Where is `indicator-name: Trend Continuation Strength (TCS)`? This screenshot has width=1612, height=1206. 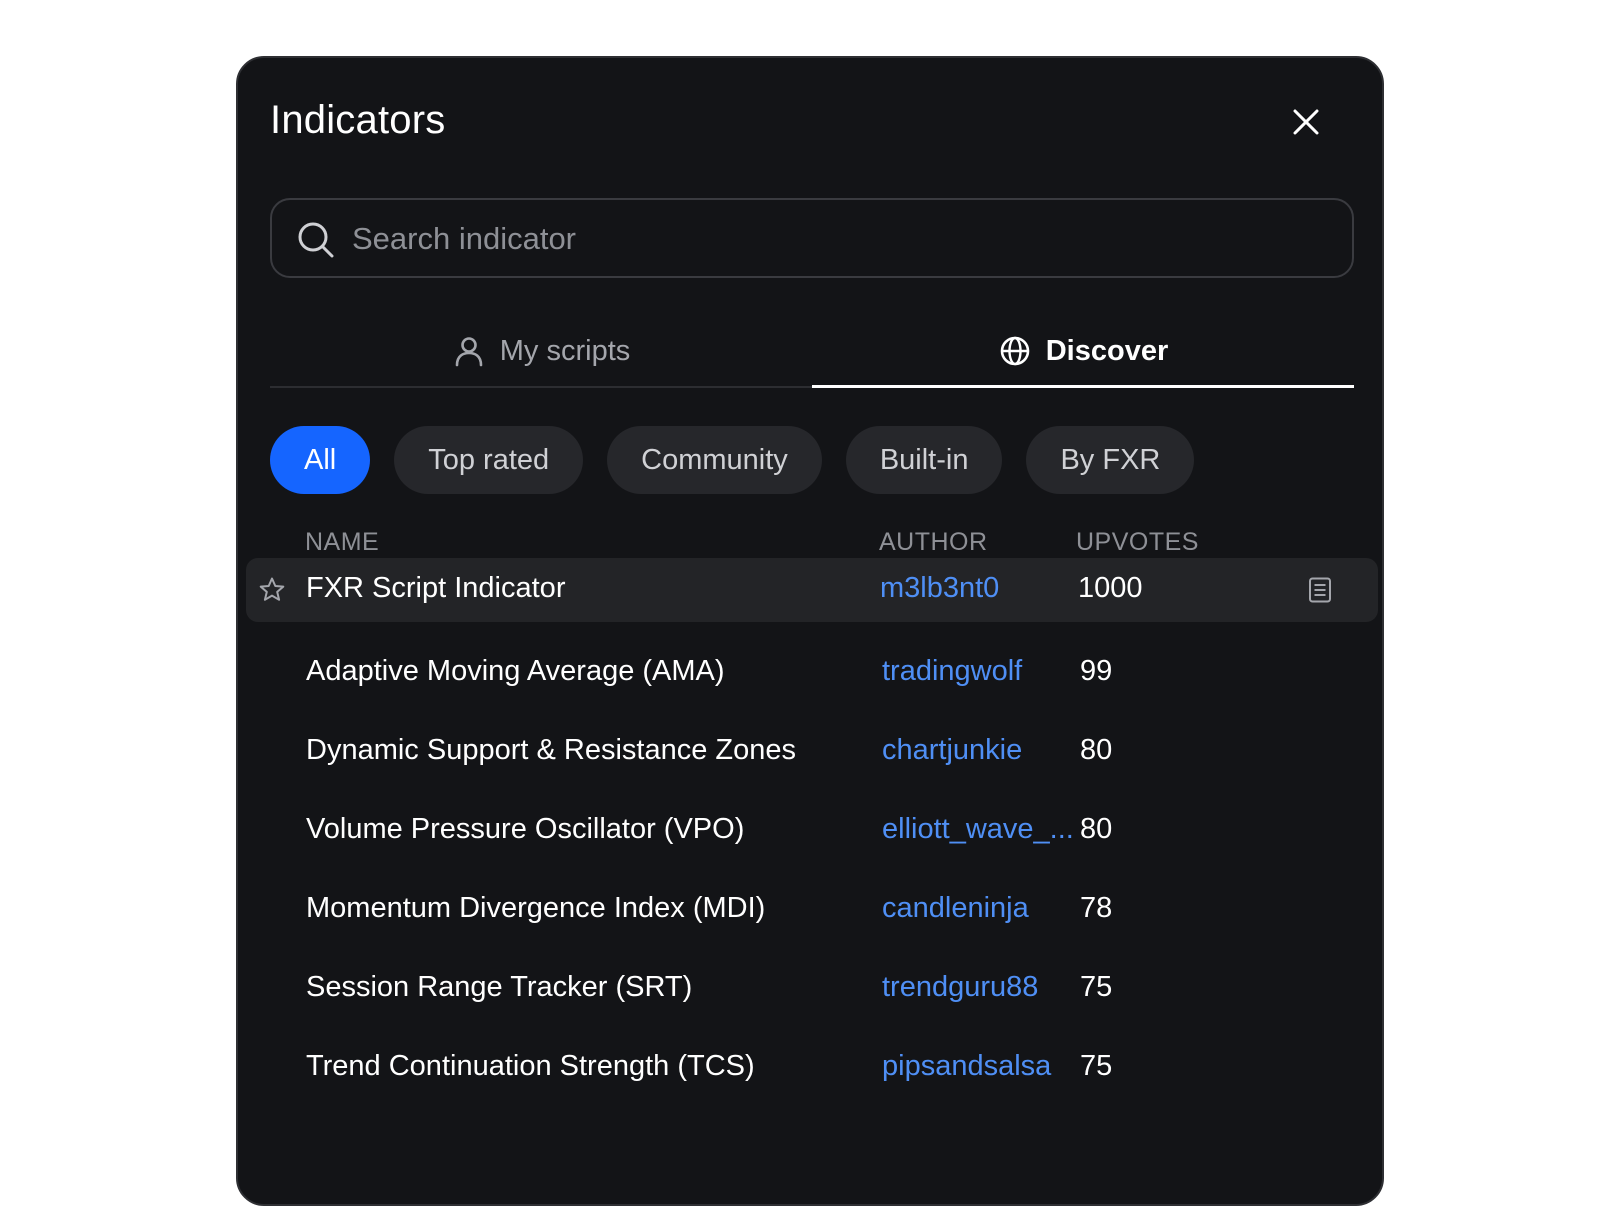 indicator-name: Trend Continuation Strength (TCS) is located at coordinates (530, 1066).